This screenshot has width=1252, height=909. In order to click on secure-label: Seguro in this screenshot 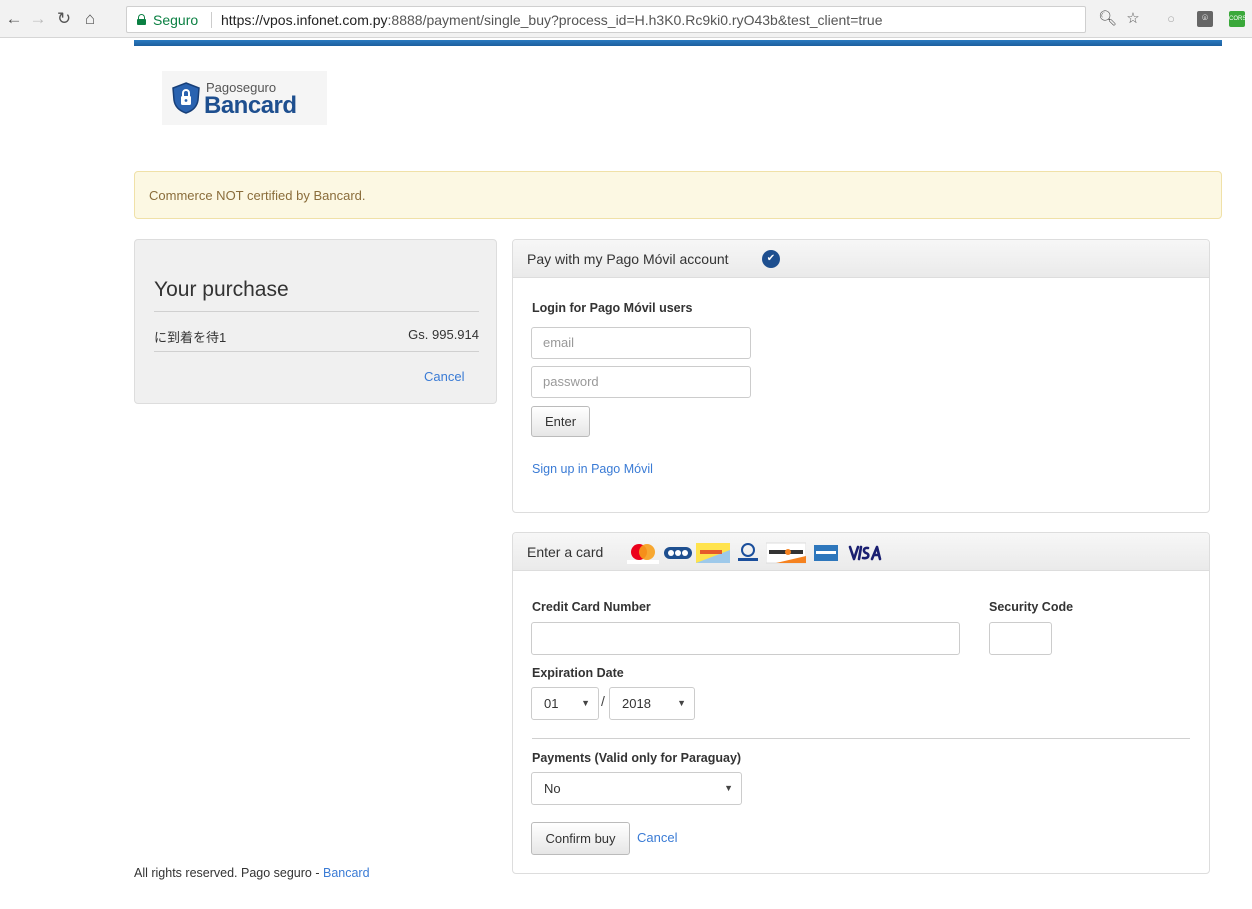, I will do `click(176, 20)`.